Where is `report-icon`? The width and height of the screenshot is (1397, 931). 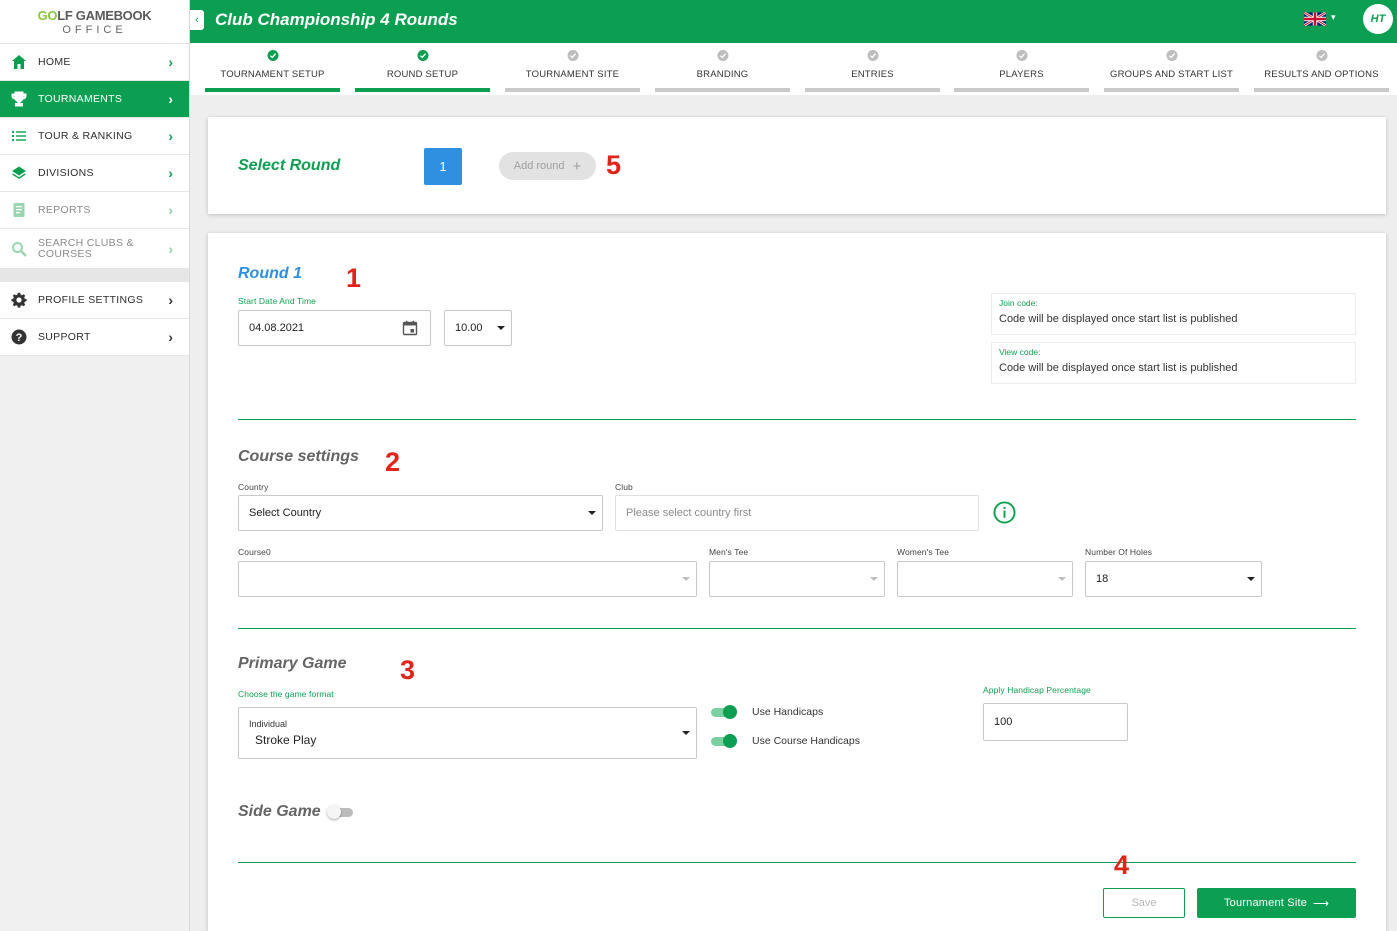 report-icon is located at coordinates (19, 210).